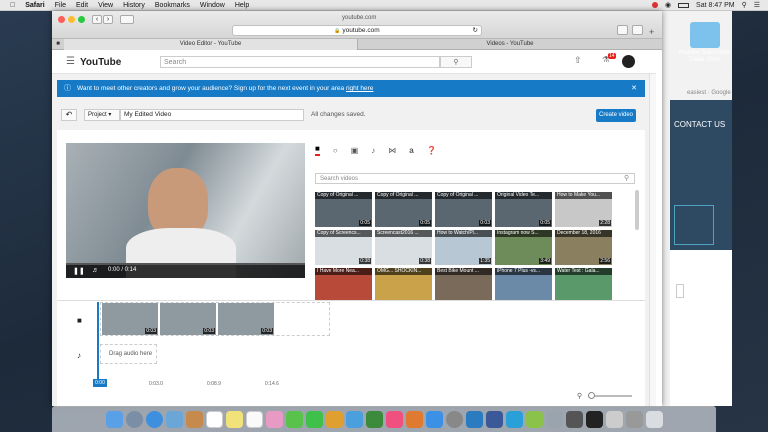 The width and height of the screenshot is (768, 432). Describe the element at coordinates (654, 419) in the screenshot. I see `trash-icon` at that location.